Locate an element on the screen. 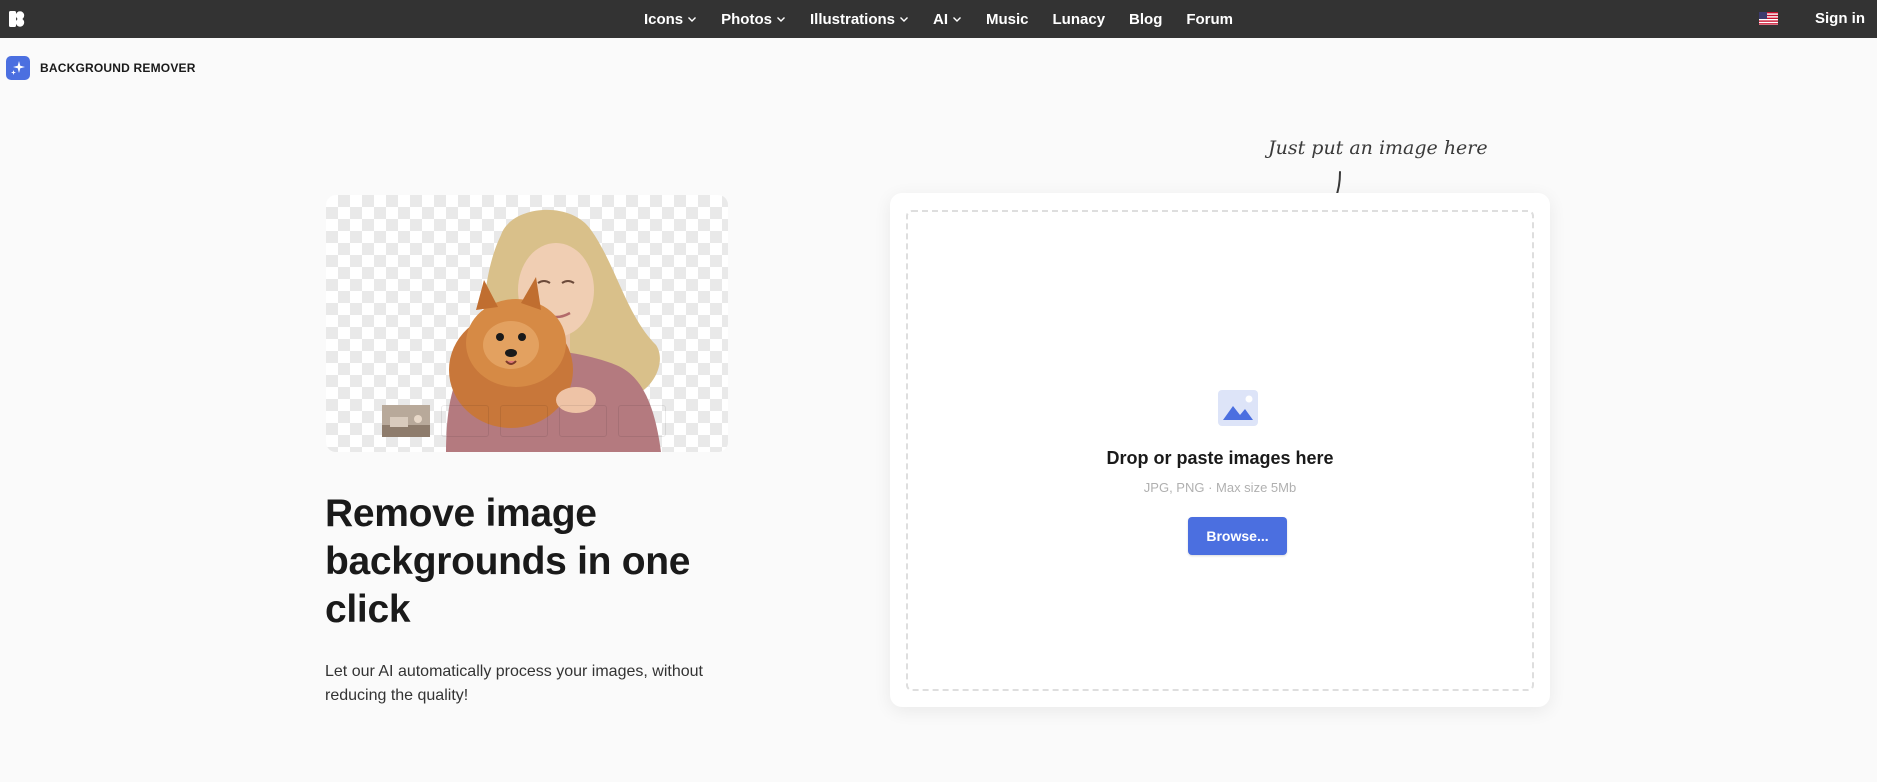 This screenshot has width=1877, height=782. nav-ai: AI is located at coordinates (947, 19).